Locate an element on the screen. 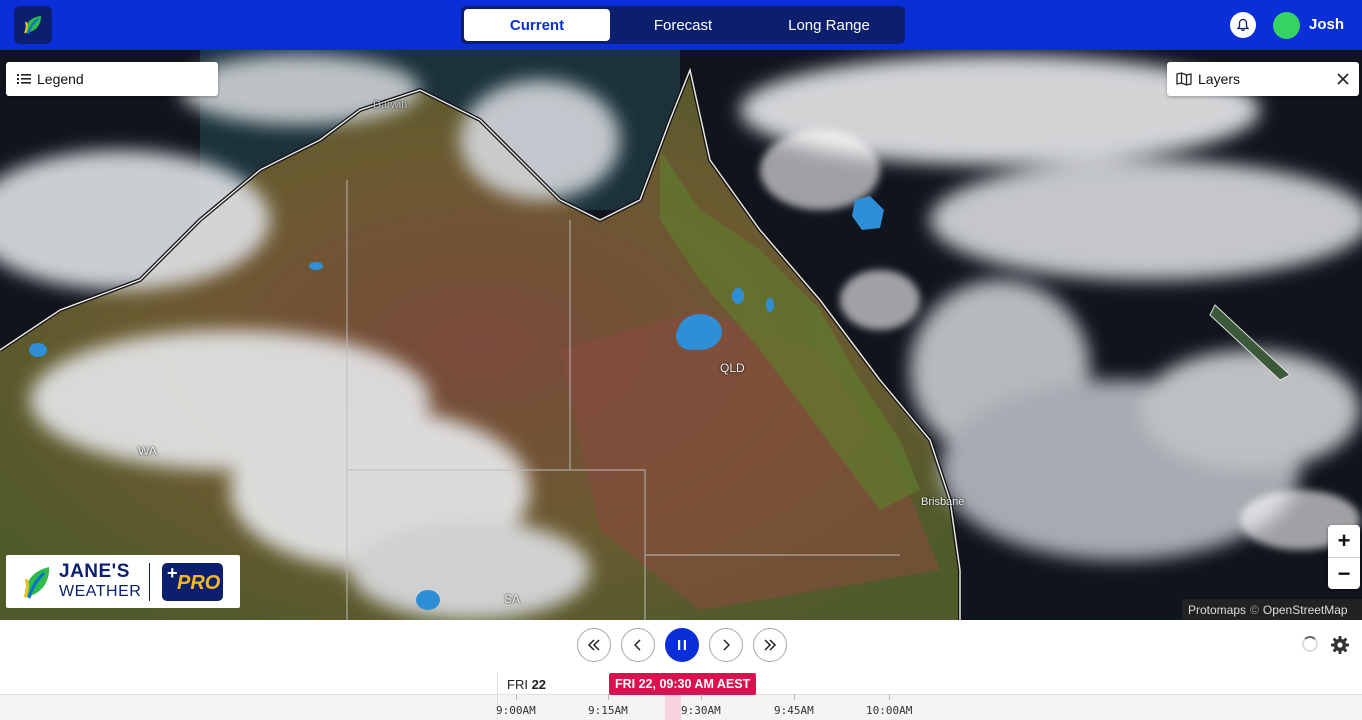 The width and height of the screenshot is (1362, 720). zoom-in-button: + is located at coordinates (1344, 541).